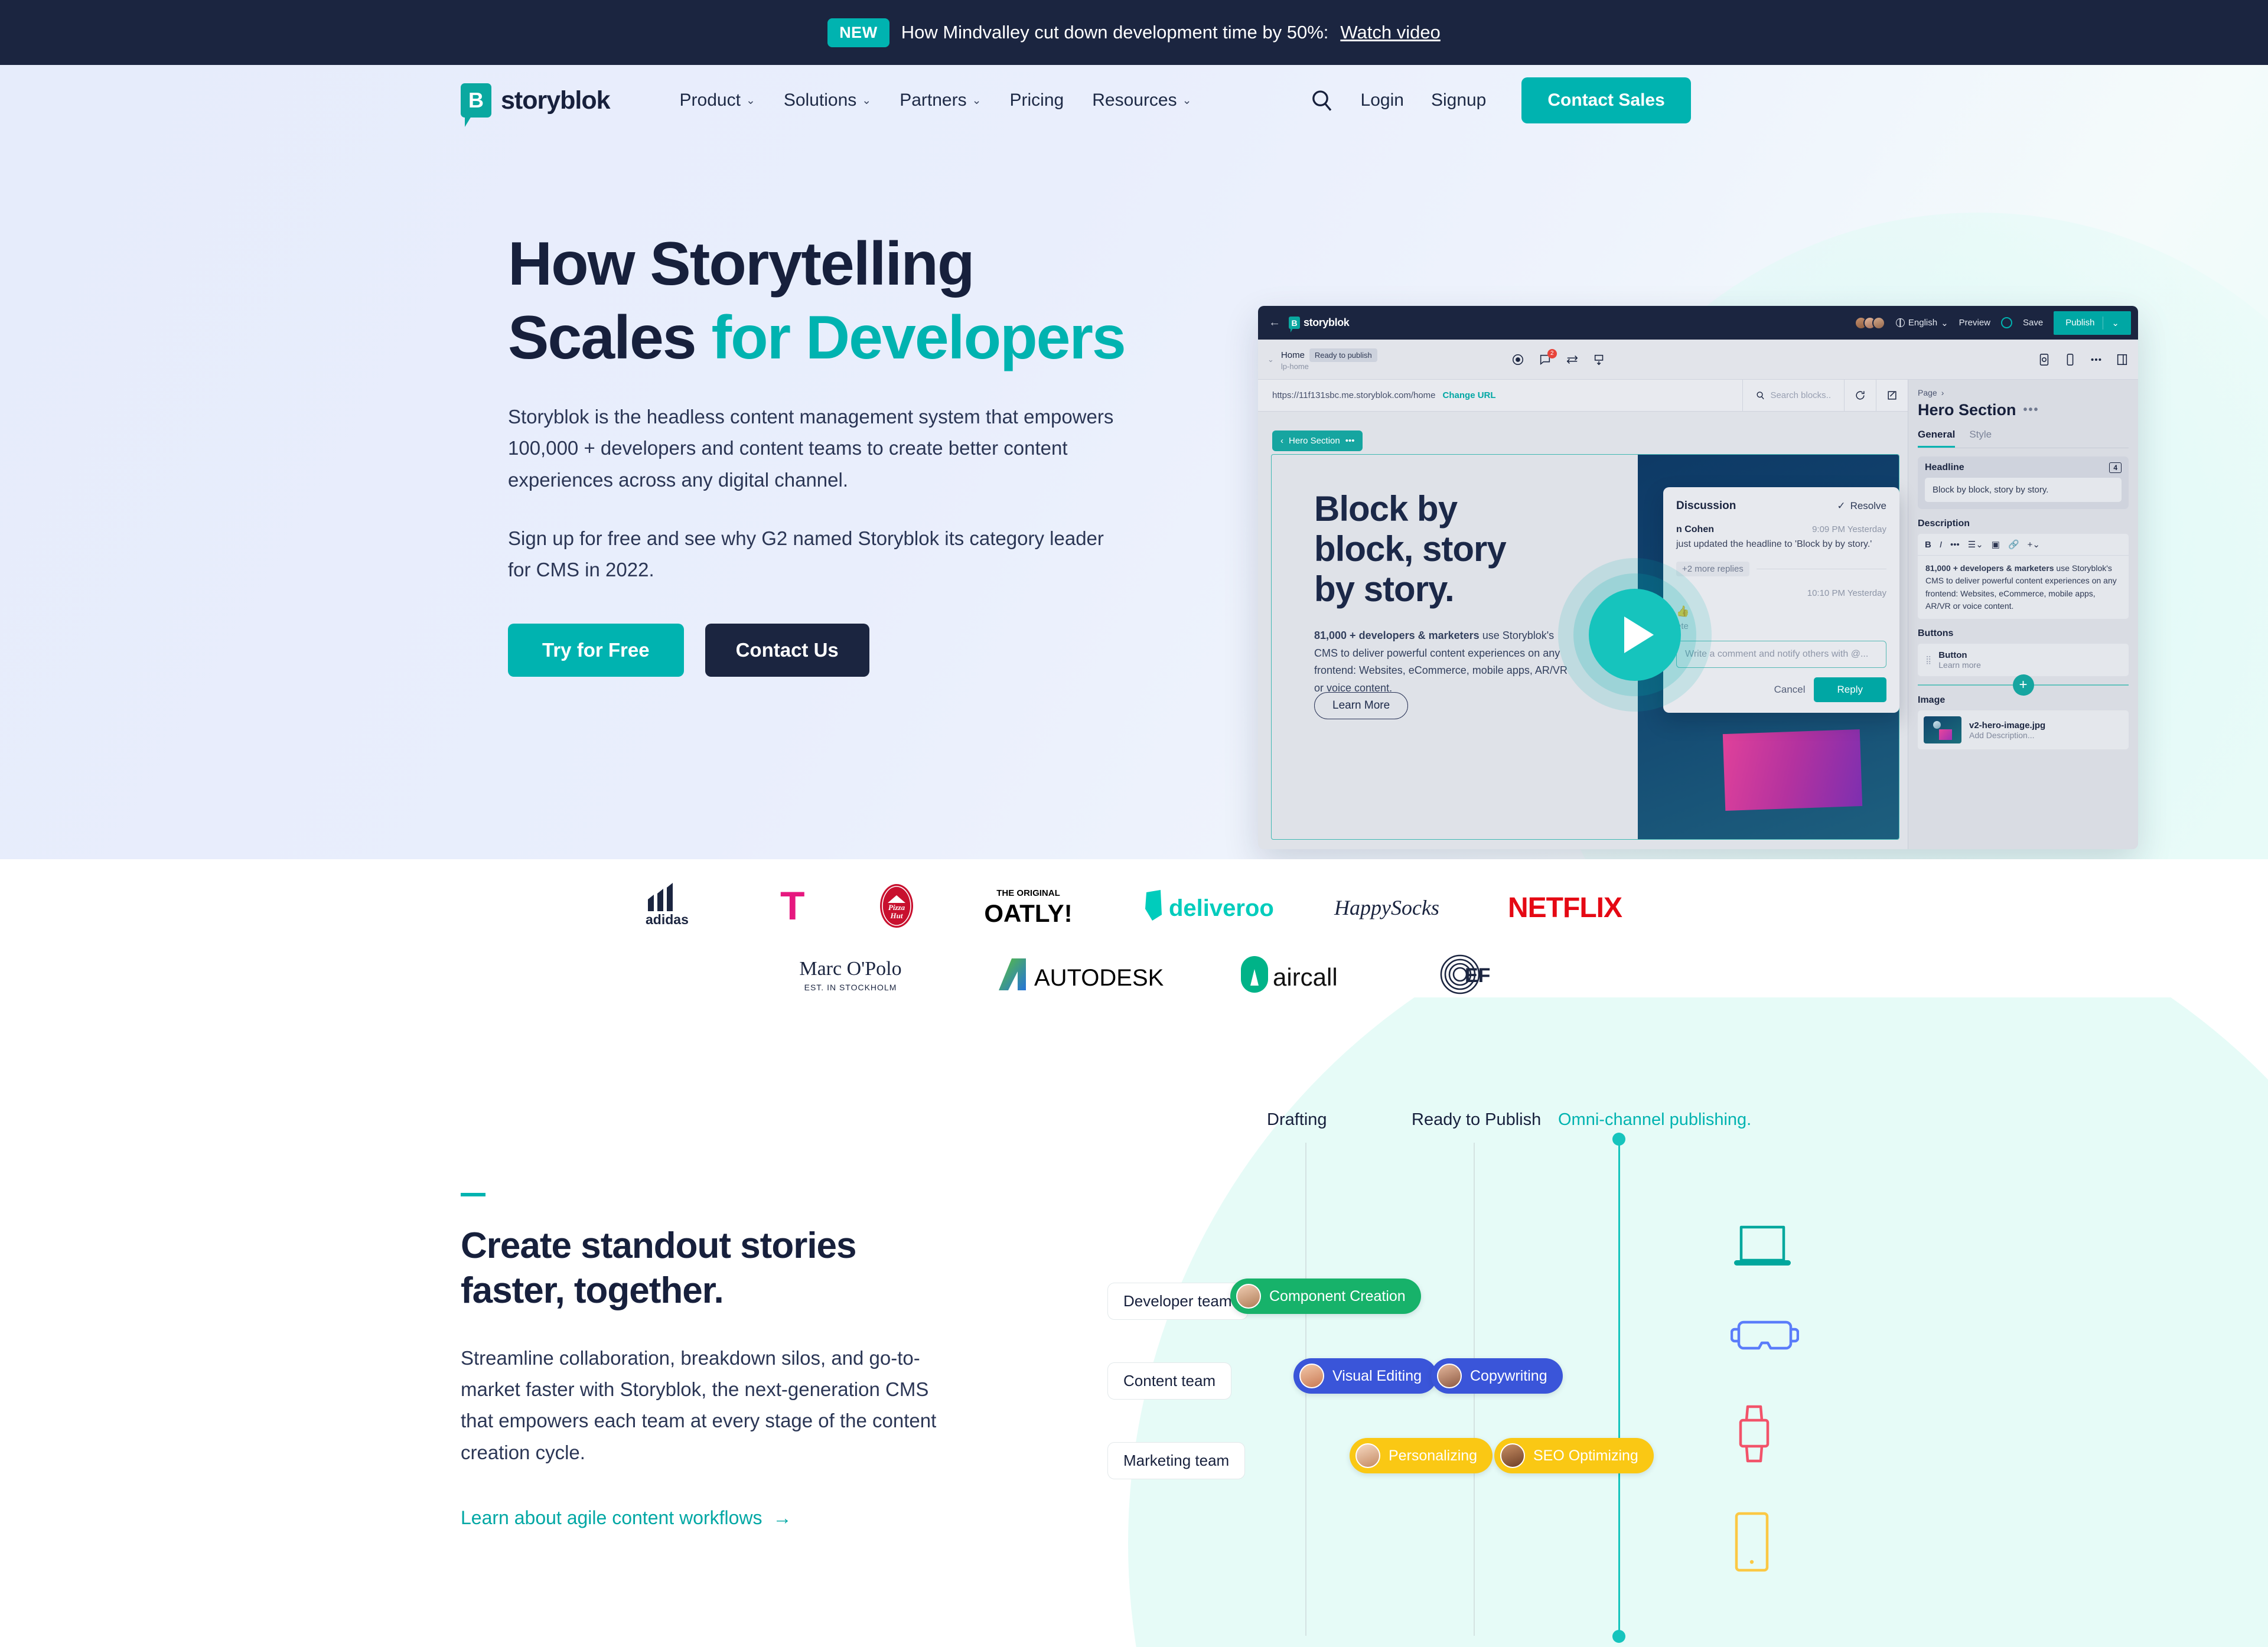  Describe the element at coordinates (596, 650) in the screenshot. I see `try-for-free-button: Try for Free` at that location.